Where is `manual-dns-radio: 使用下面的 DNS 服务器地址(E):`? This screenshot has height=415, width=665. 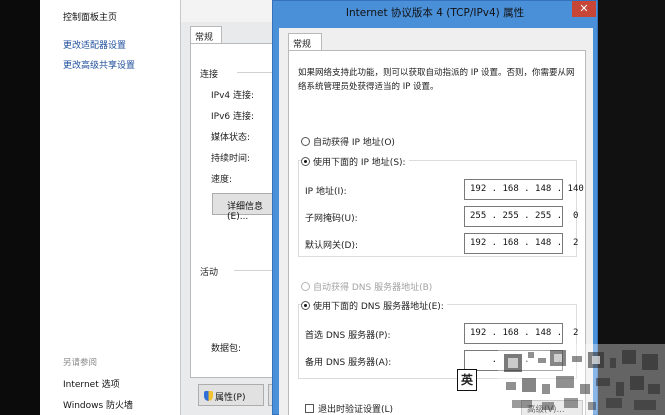
manual-dns-radio: 使用下面的 DNS 服务器地址(E): is located at coordinates (374, 305).